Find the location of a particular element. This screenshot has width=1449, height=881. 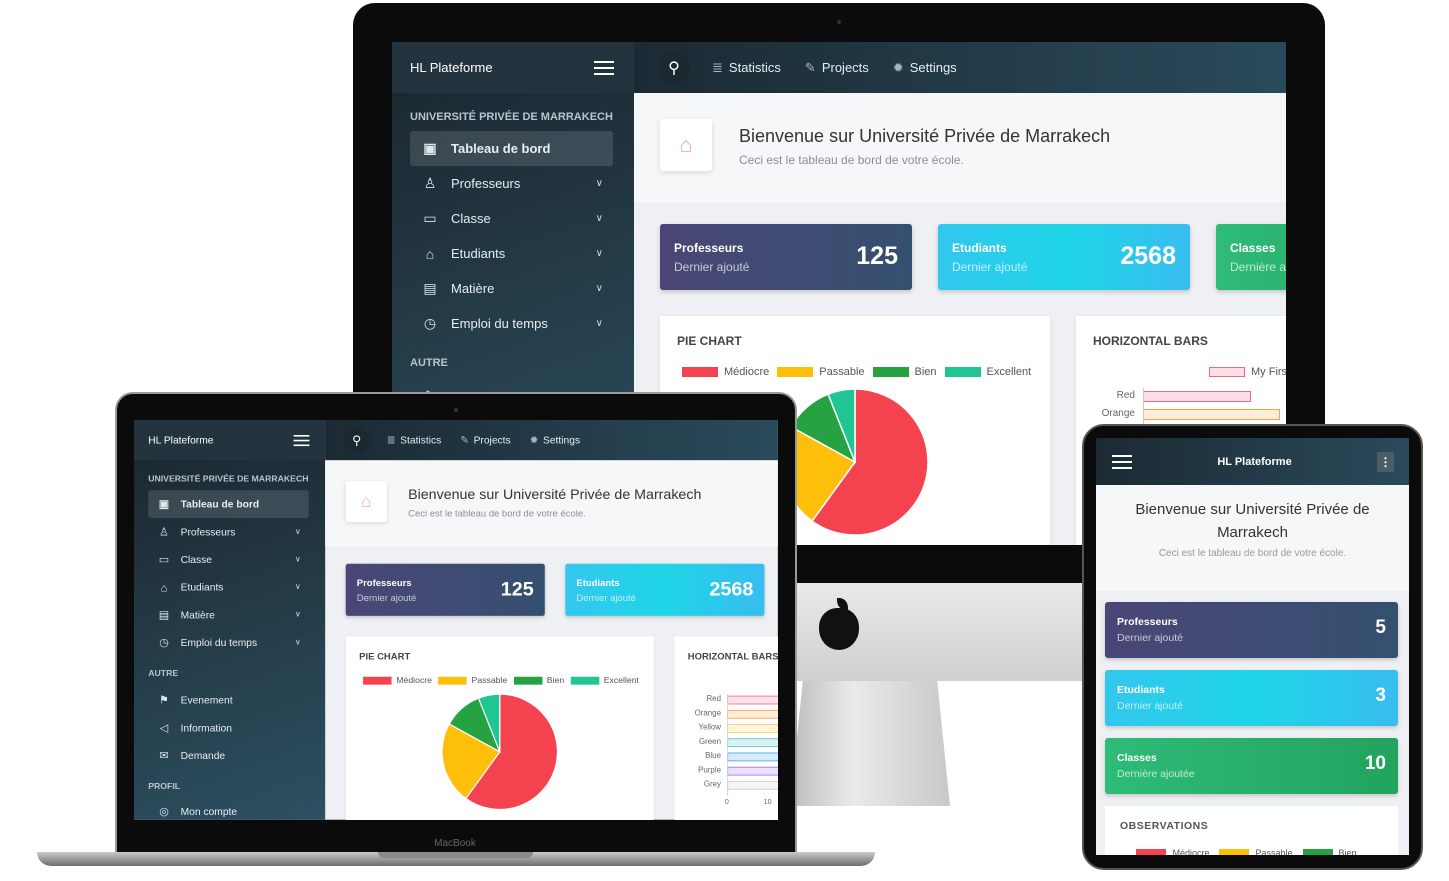

stat-card-classes: ClassesDernière ajoutée10 is located at coordinates (1251, 257).